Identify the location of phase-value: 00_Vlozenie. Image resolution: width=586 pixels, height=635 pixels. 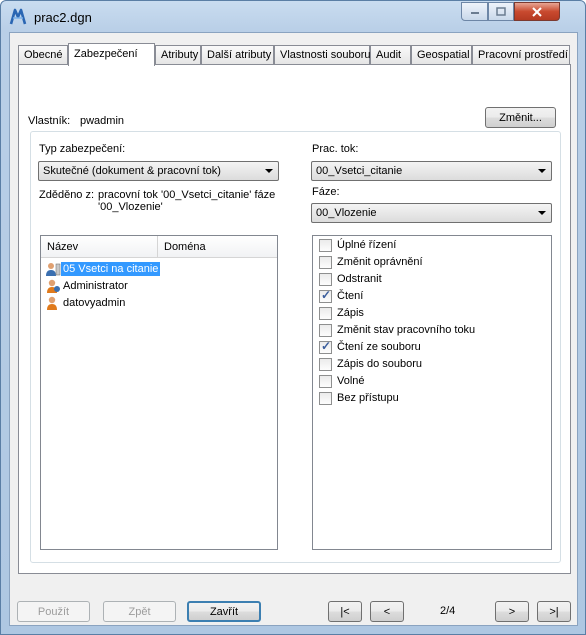
(346, 213).